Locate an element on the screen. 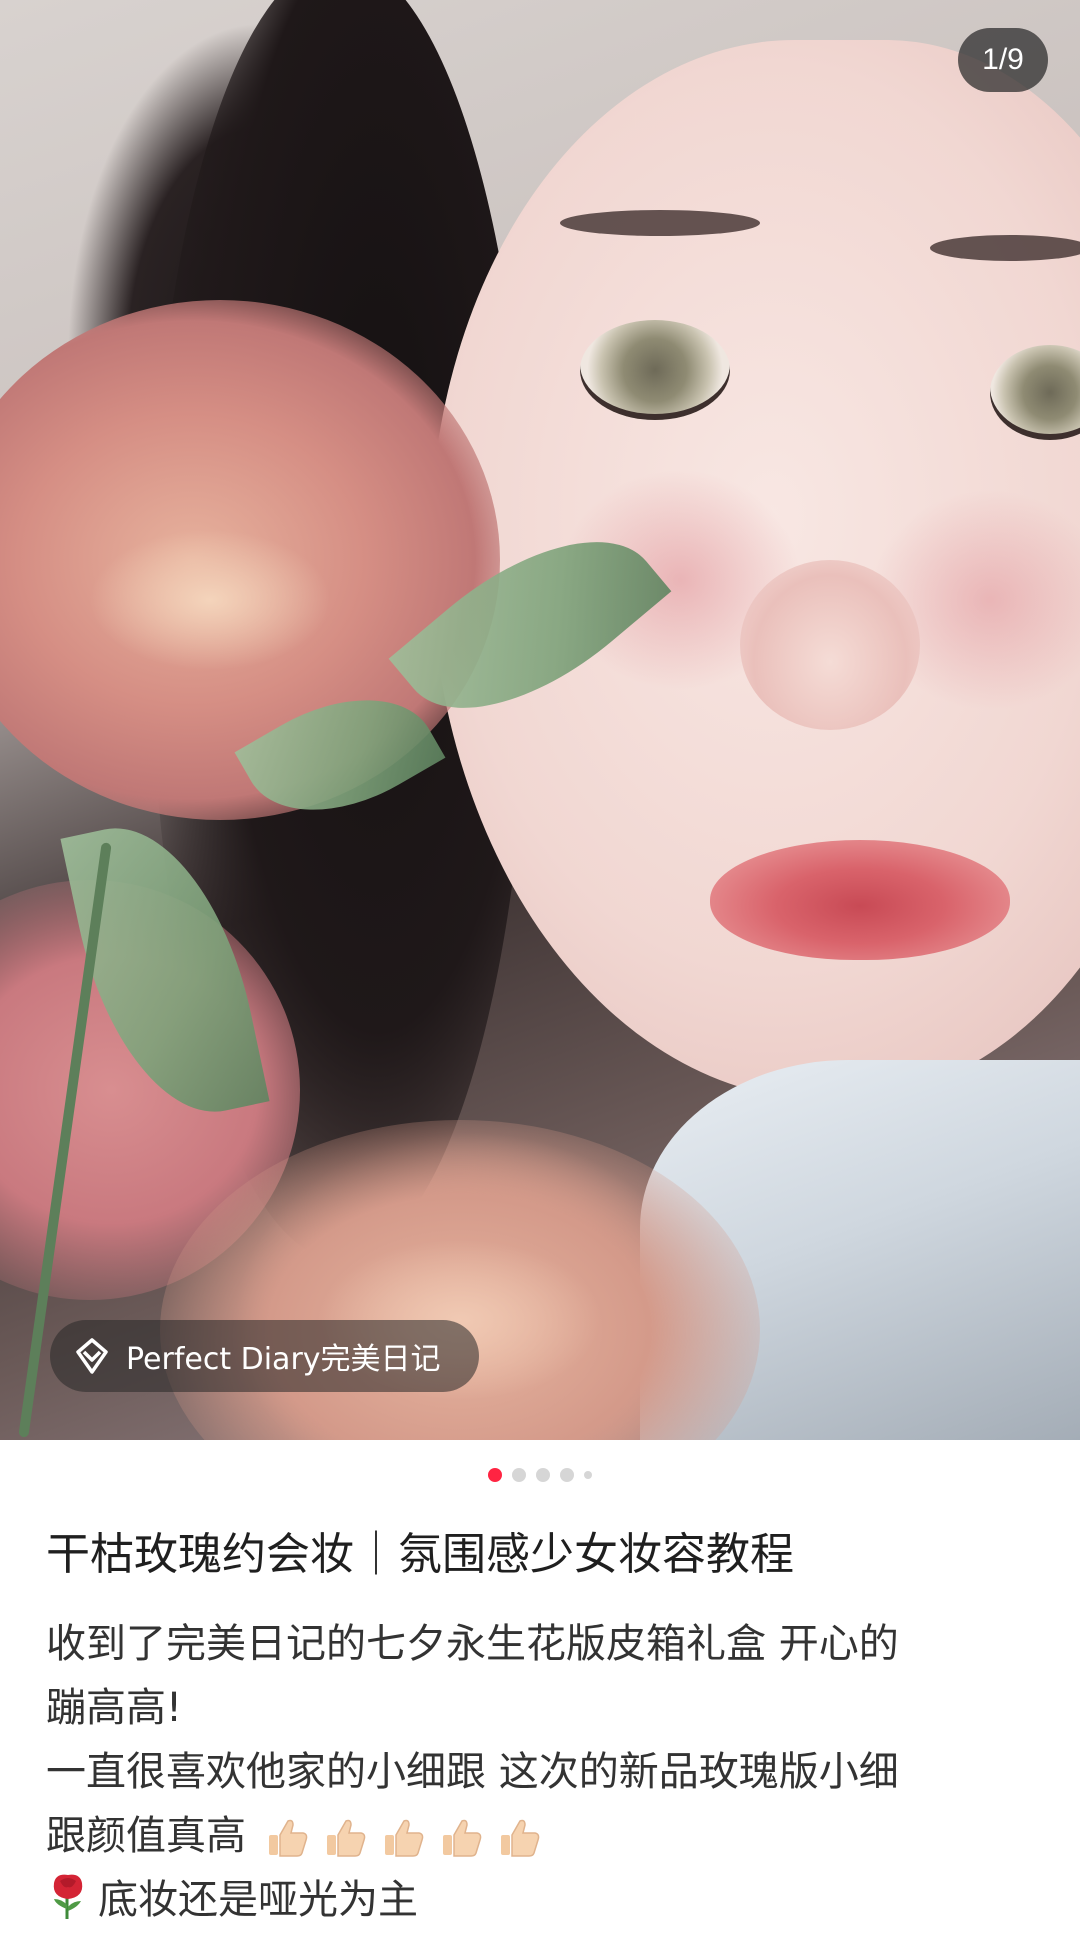  thumbs-up-group is located at coordinates (404, 1838).